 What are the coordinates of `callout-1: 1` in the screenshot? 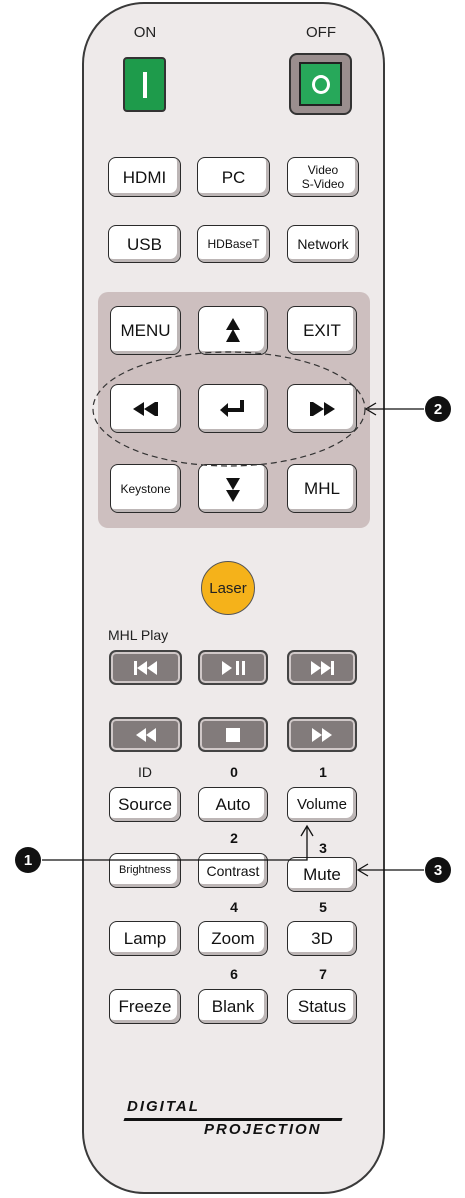 It's located at (28, 860).